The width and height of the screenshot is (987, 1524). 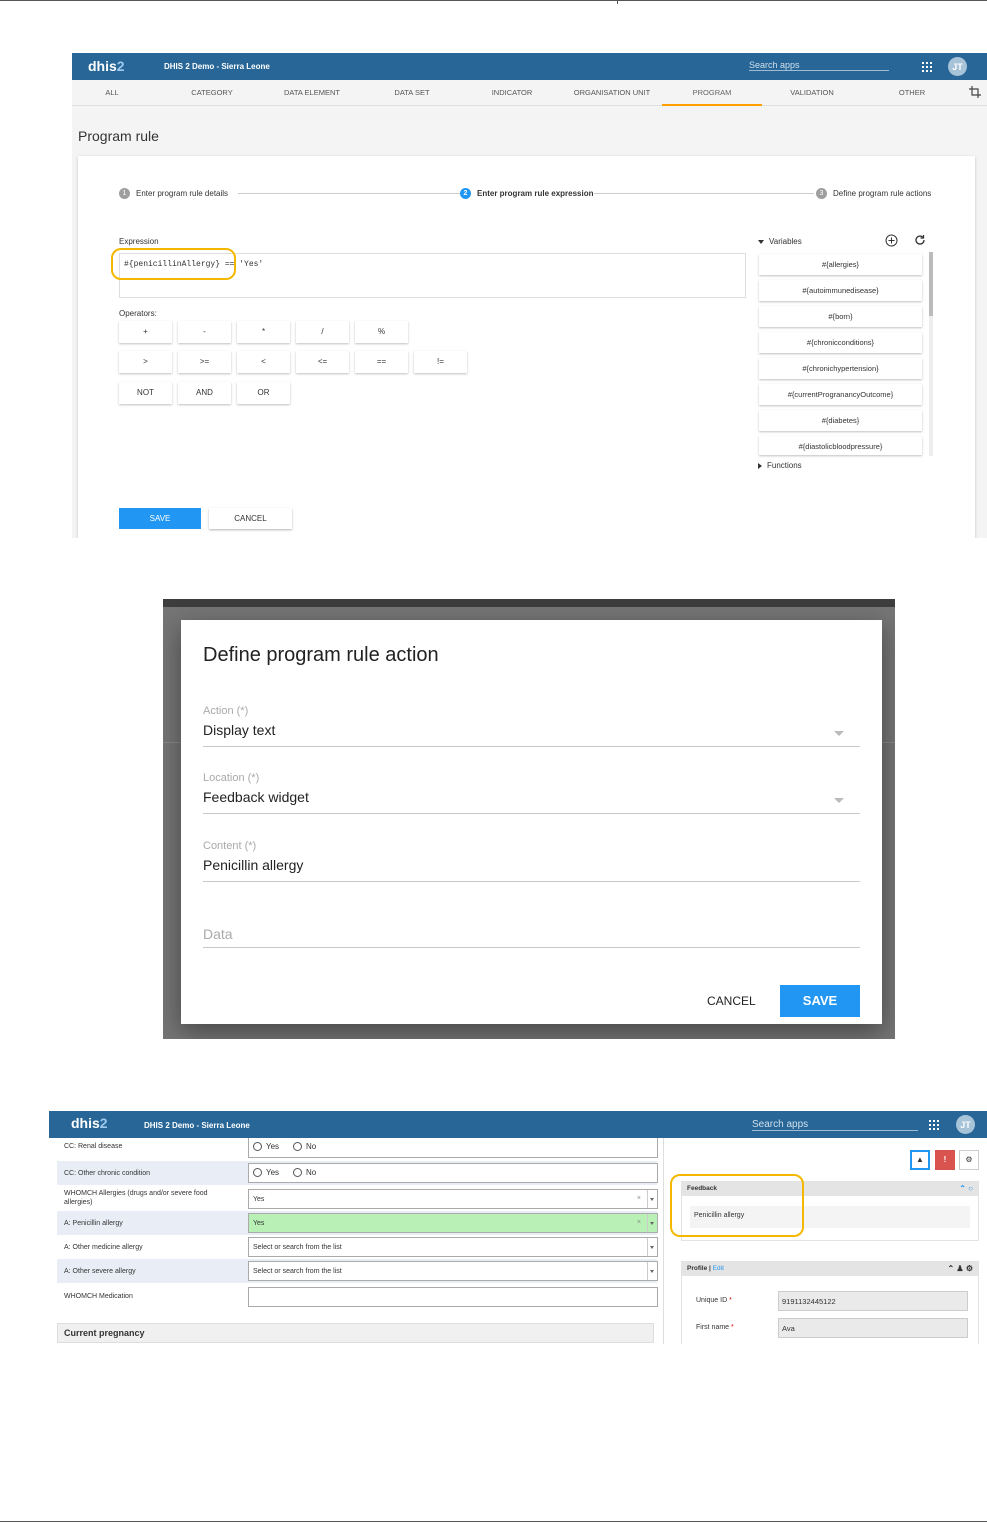 I want to click on operator-gte-button: >=, so click(x=204, y=362).